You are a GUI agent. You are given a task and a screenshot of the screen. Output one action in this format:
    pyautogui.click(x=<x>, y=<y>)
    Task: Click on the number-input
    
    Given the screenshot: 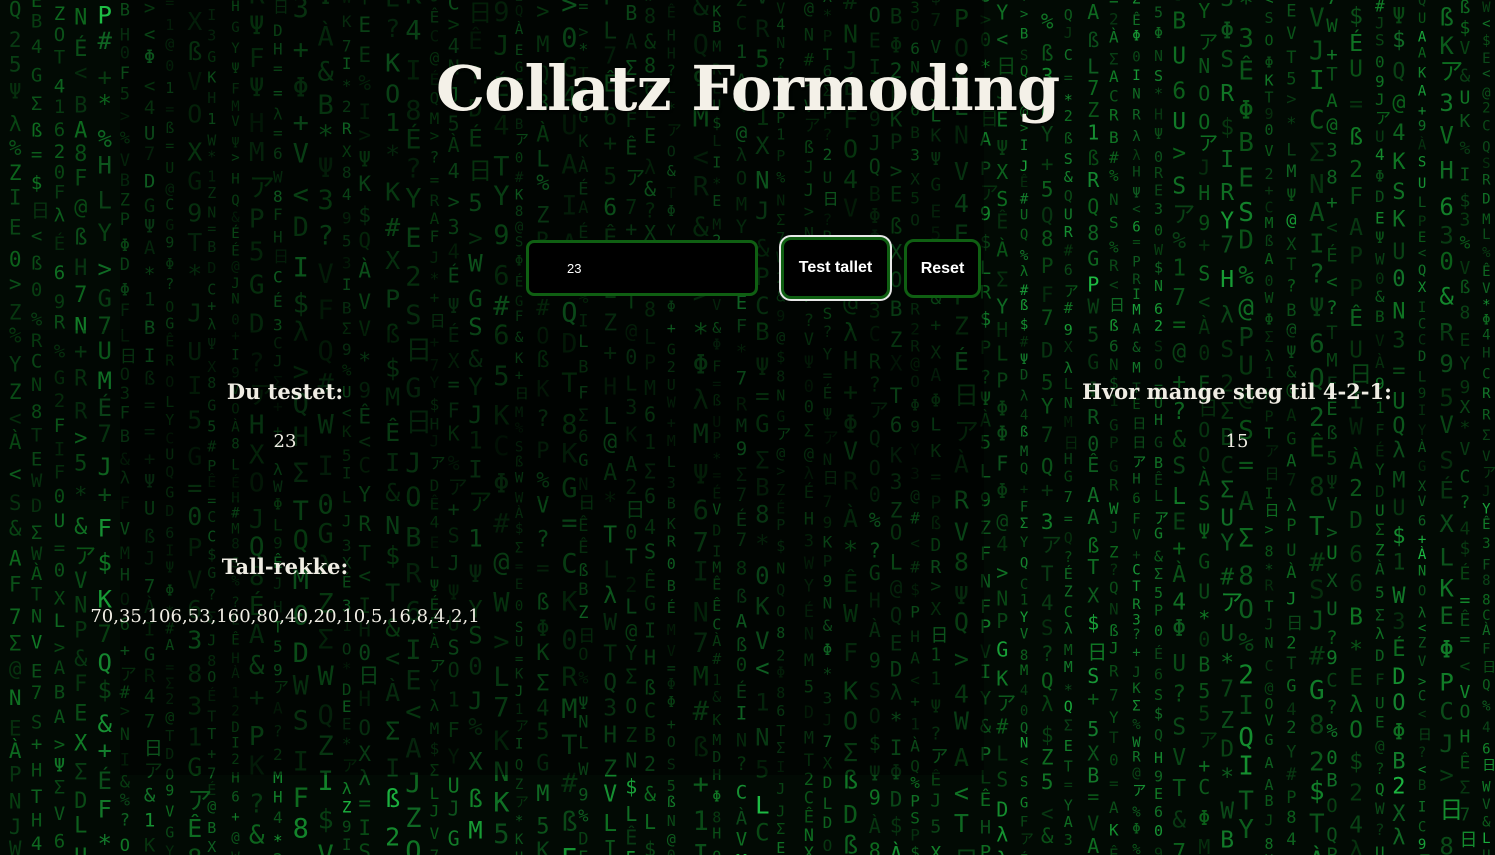 What is the action you would take?
    pyautogui.click(x=642, y=268)
    